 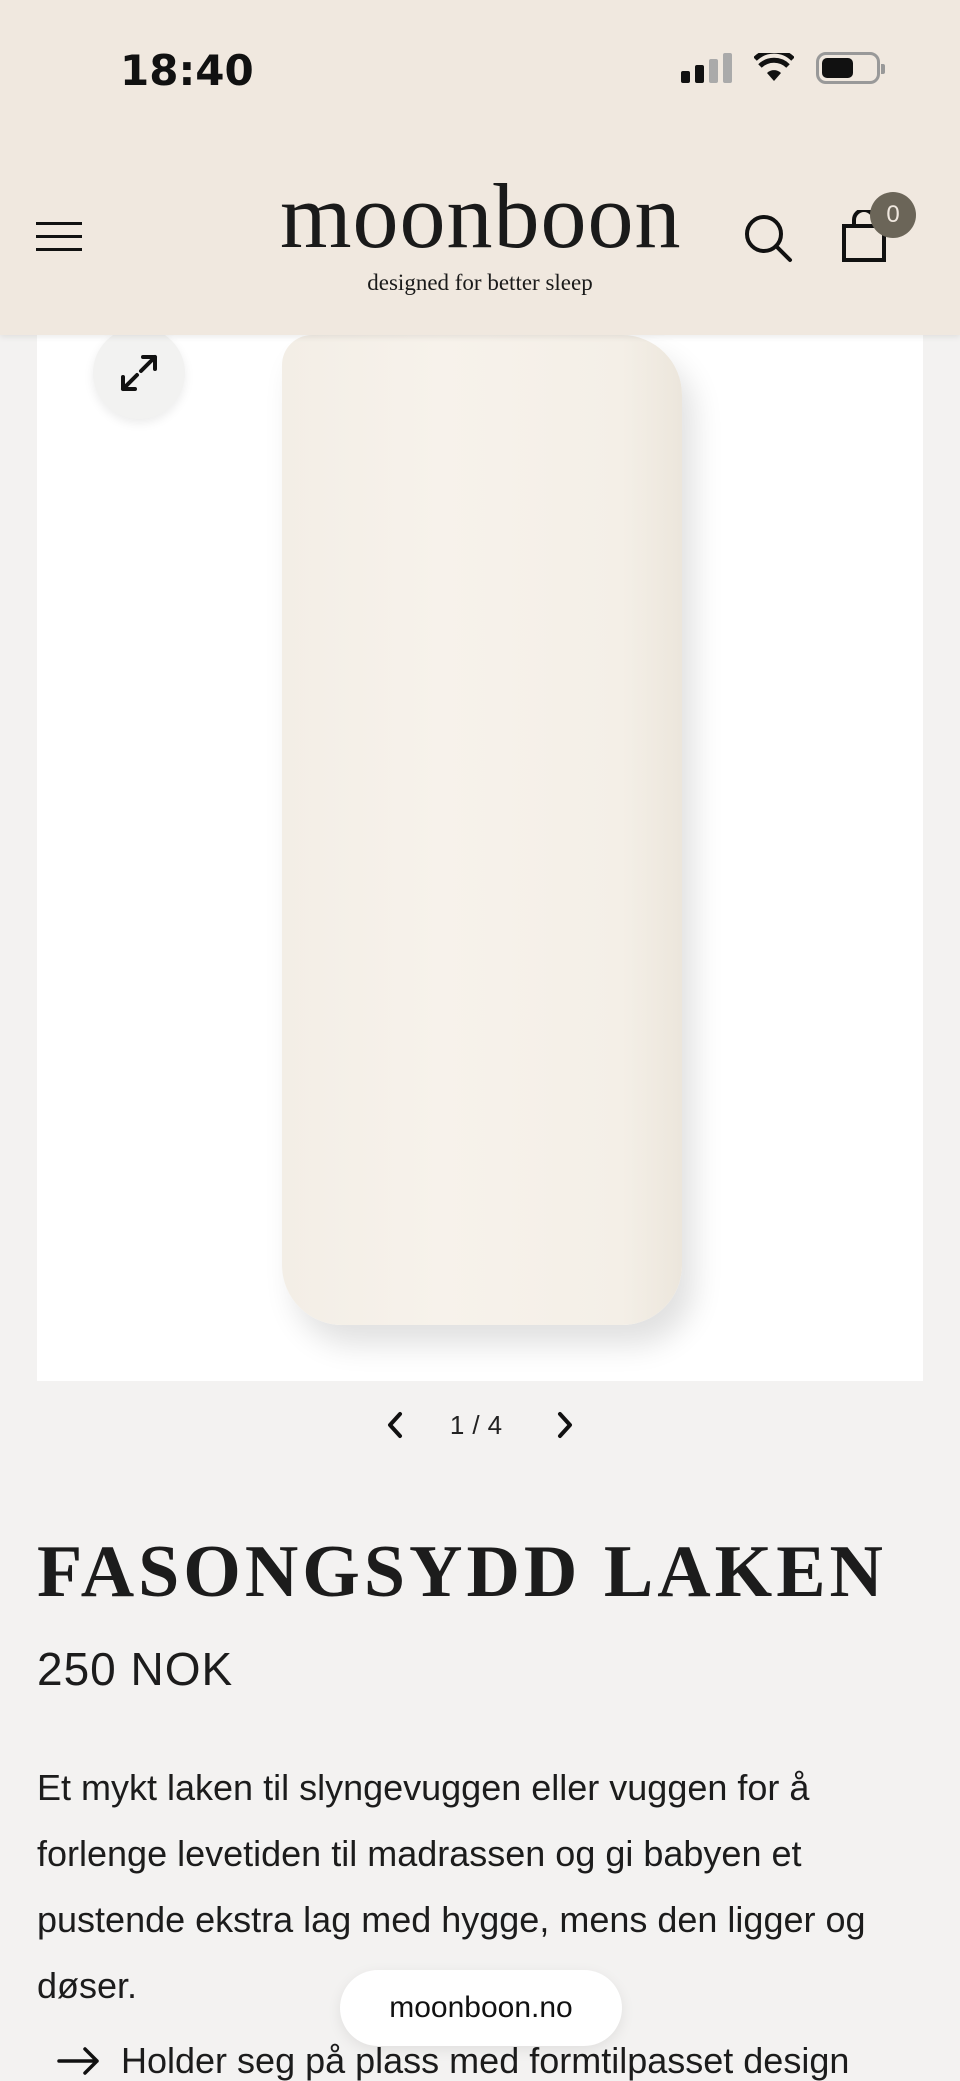 I want to click on gallery-pager: 1/4, so click(x=480, y=1425).